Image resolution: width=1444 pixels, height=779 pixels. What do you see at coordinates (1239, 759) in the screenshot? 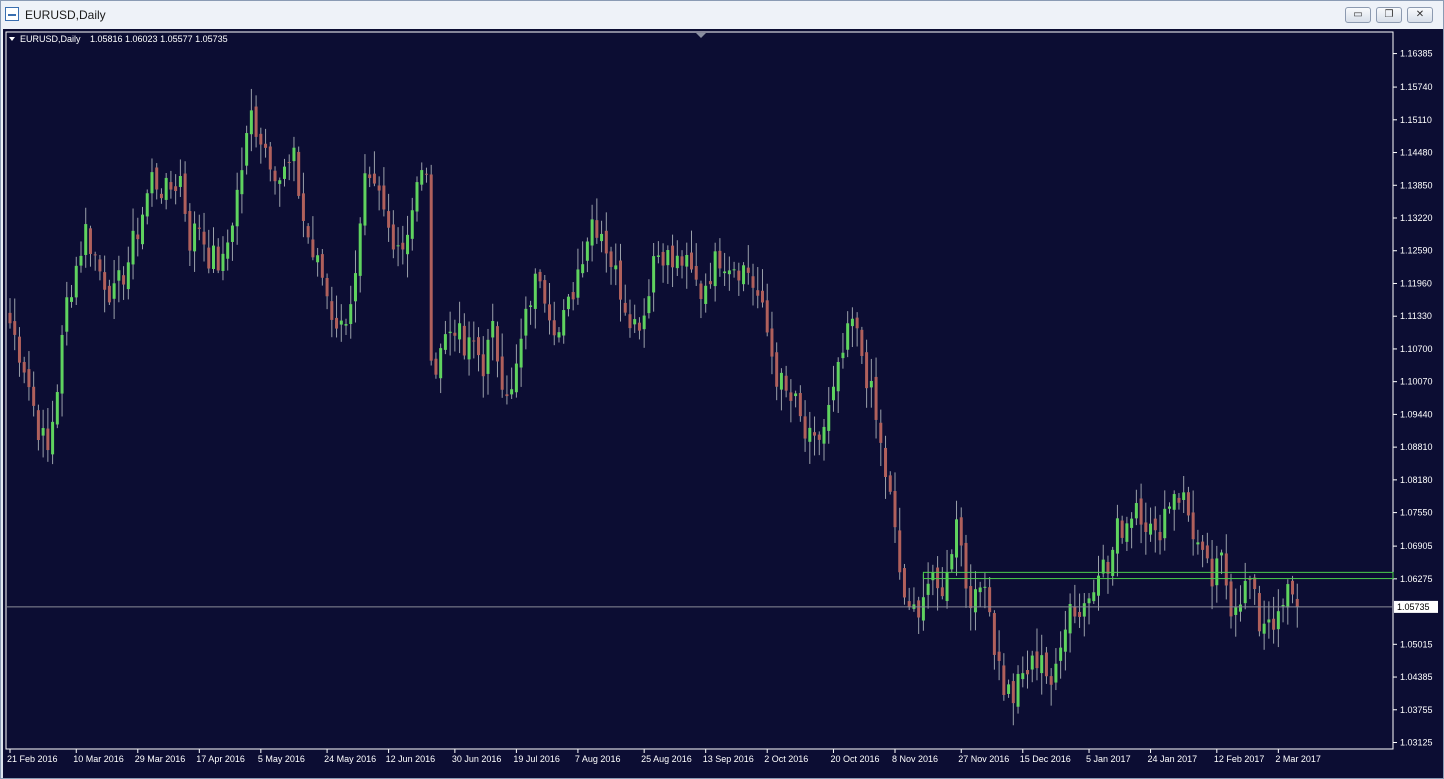
I see `x-tick-label: 12 Feb 2017` at bounding box center [1239, 759].